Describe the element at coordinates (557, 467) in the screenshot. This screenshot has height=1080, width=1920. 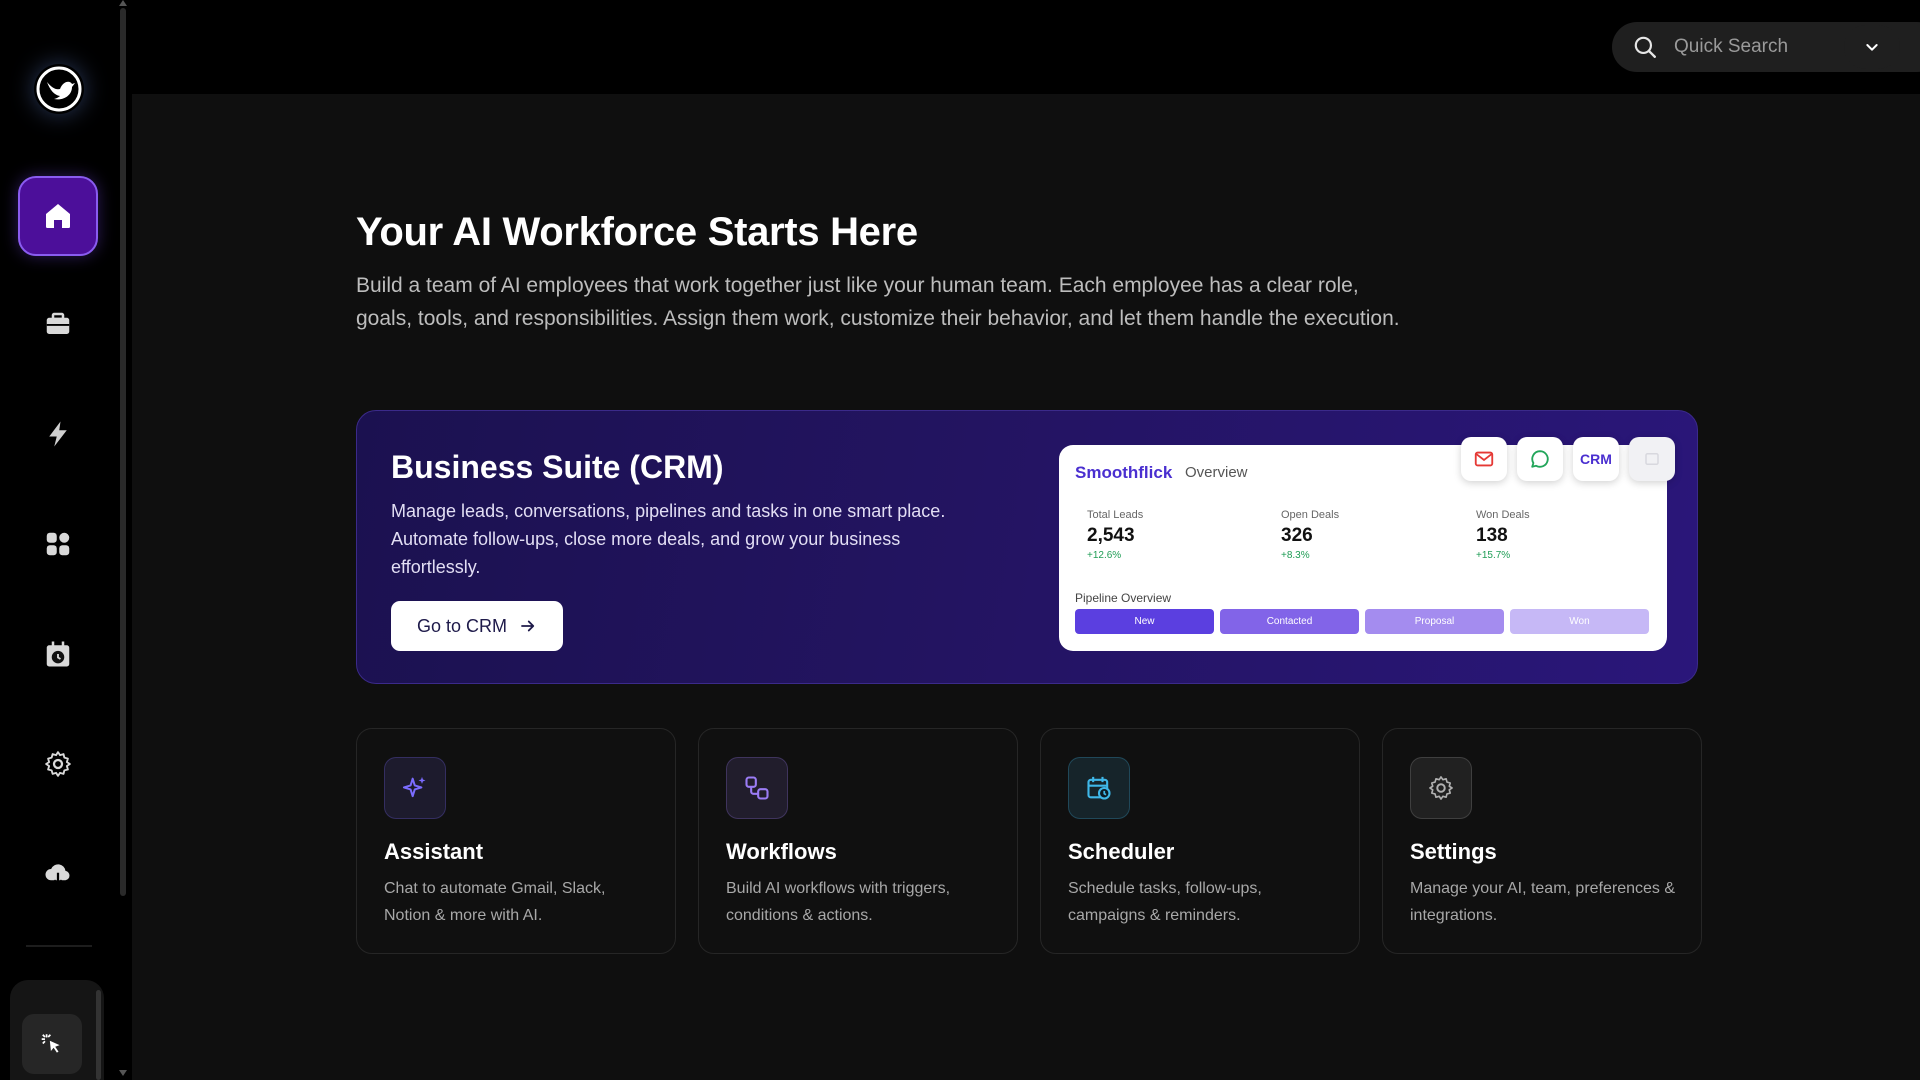
I see `crm-title: Business Suite (CRM)` at that location.